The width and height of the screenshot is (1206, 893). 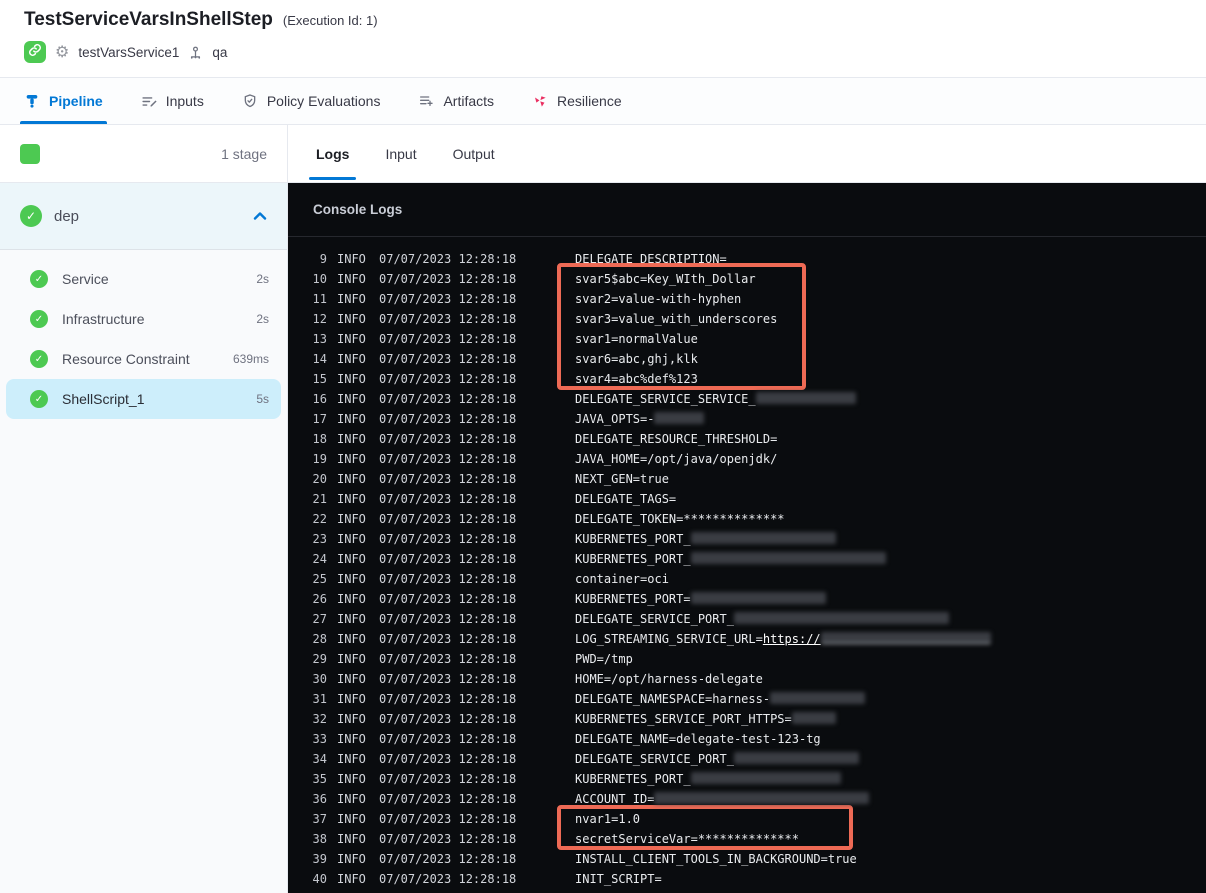 What do you see at coordinates (716, 859) in the screenshot?
I see `log-text: INSTALL_CLIENT_TOOLS_IN_BACKGROUND=true` at bounding box center [716, 859].